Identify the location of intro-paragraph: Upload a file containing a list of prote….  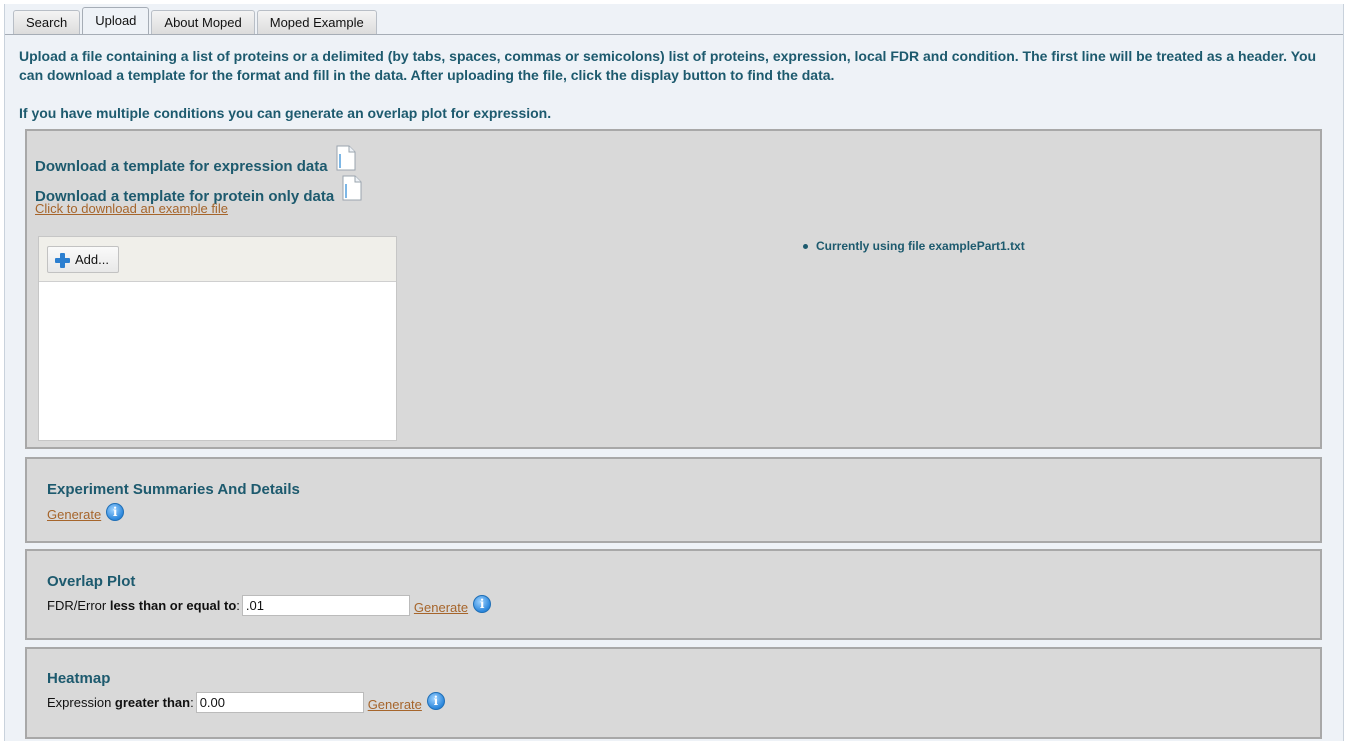
(668, 65).